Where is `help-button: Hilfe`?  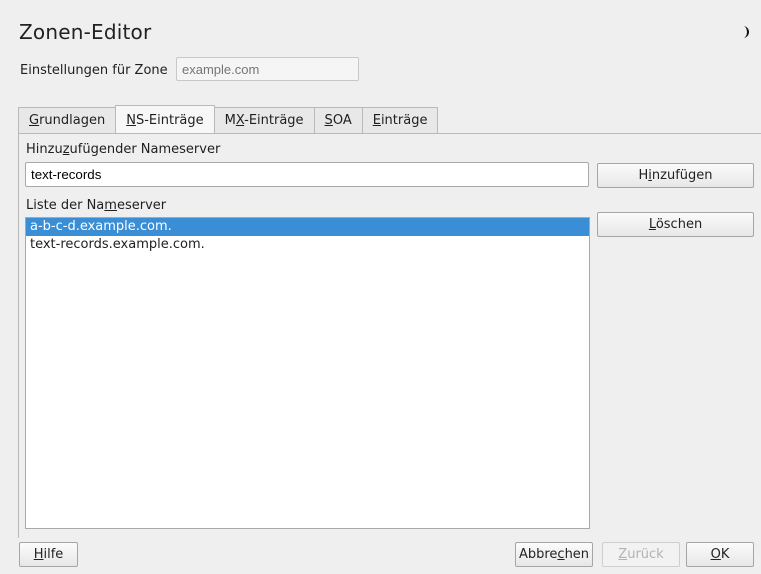
help-button: Hilfe is located at coordinates (48, 554).